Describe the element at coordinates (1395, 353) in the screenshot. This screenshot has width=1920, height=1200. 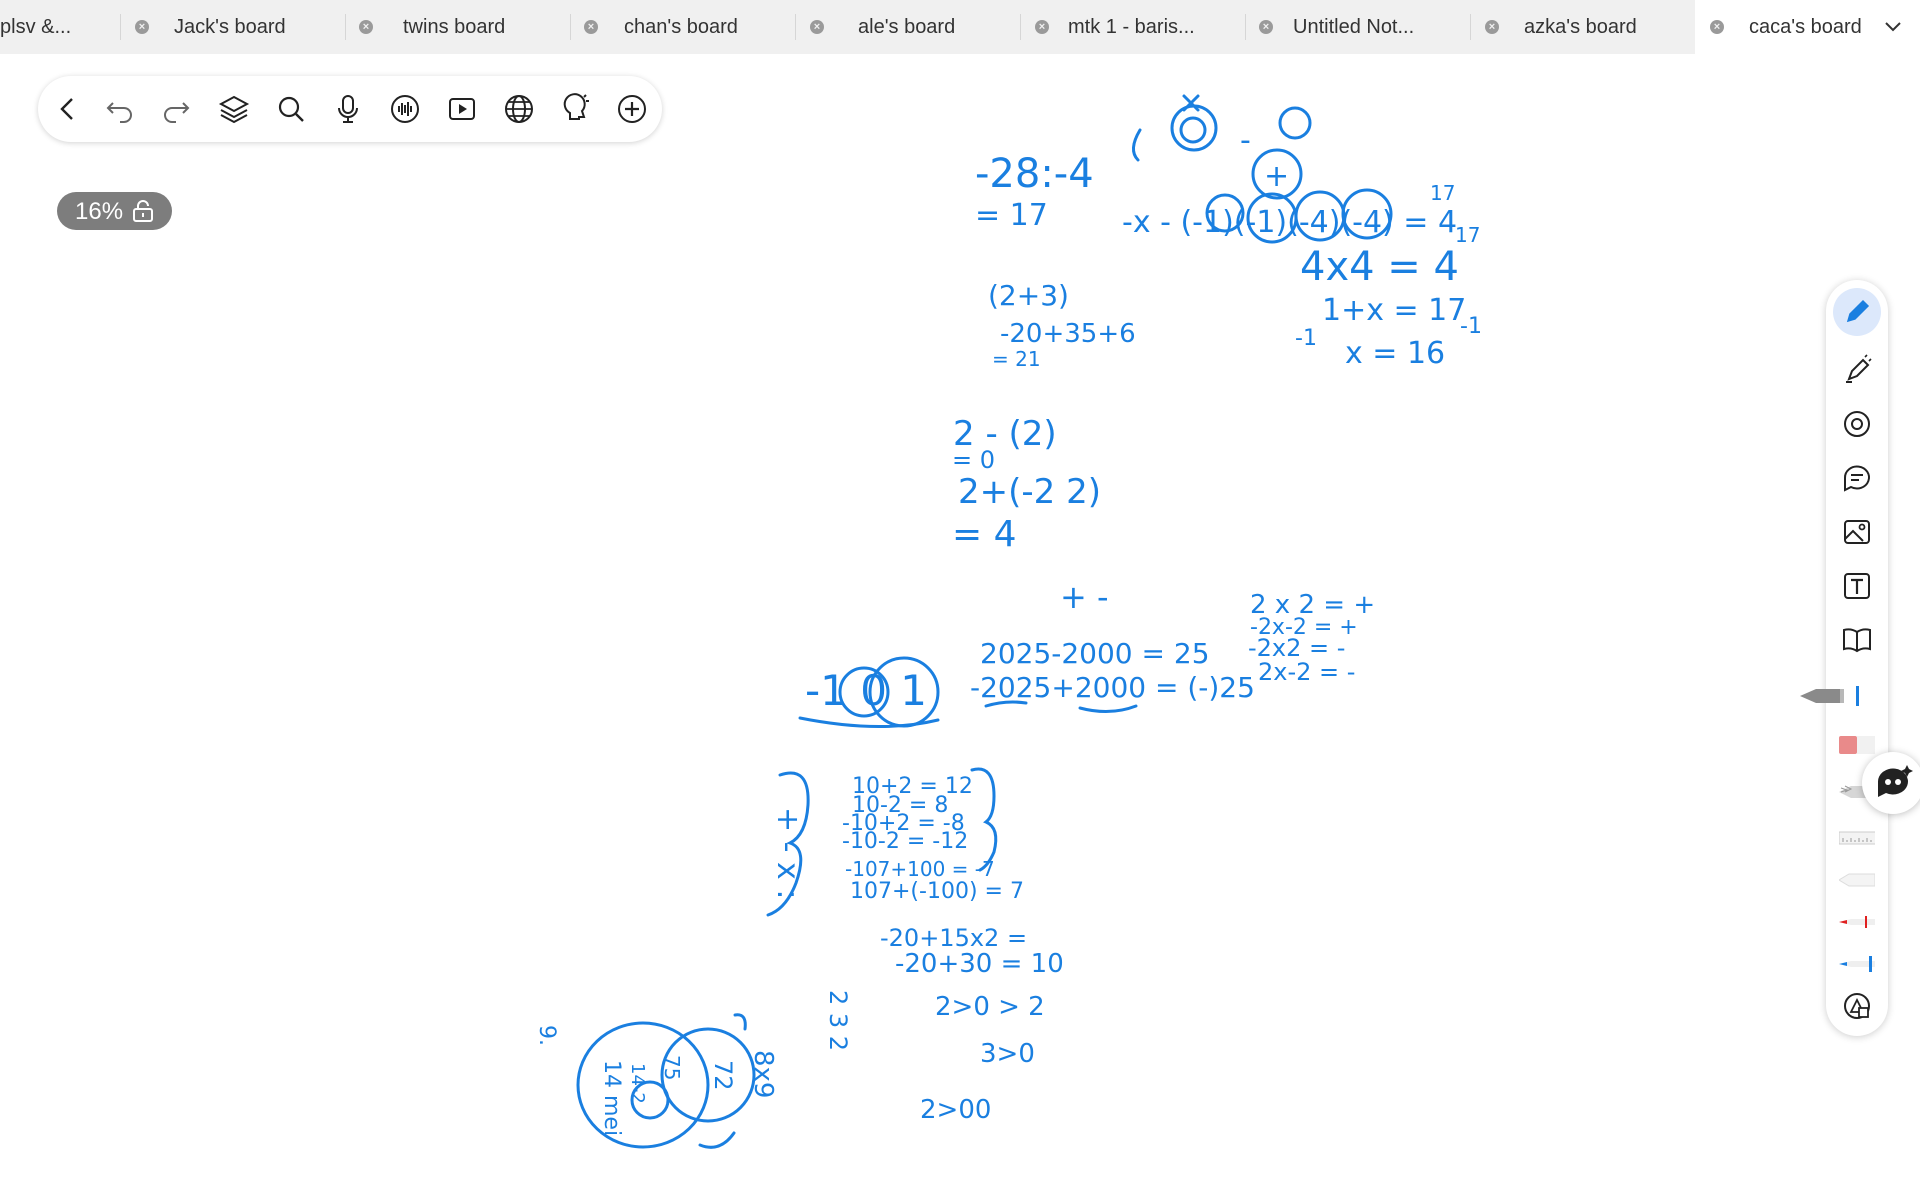
I see `handwriting-text: x = 16` at that location.